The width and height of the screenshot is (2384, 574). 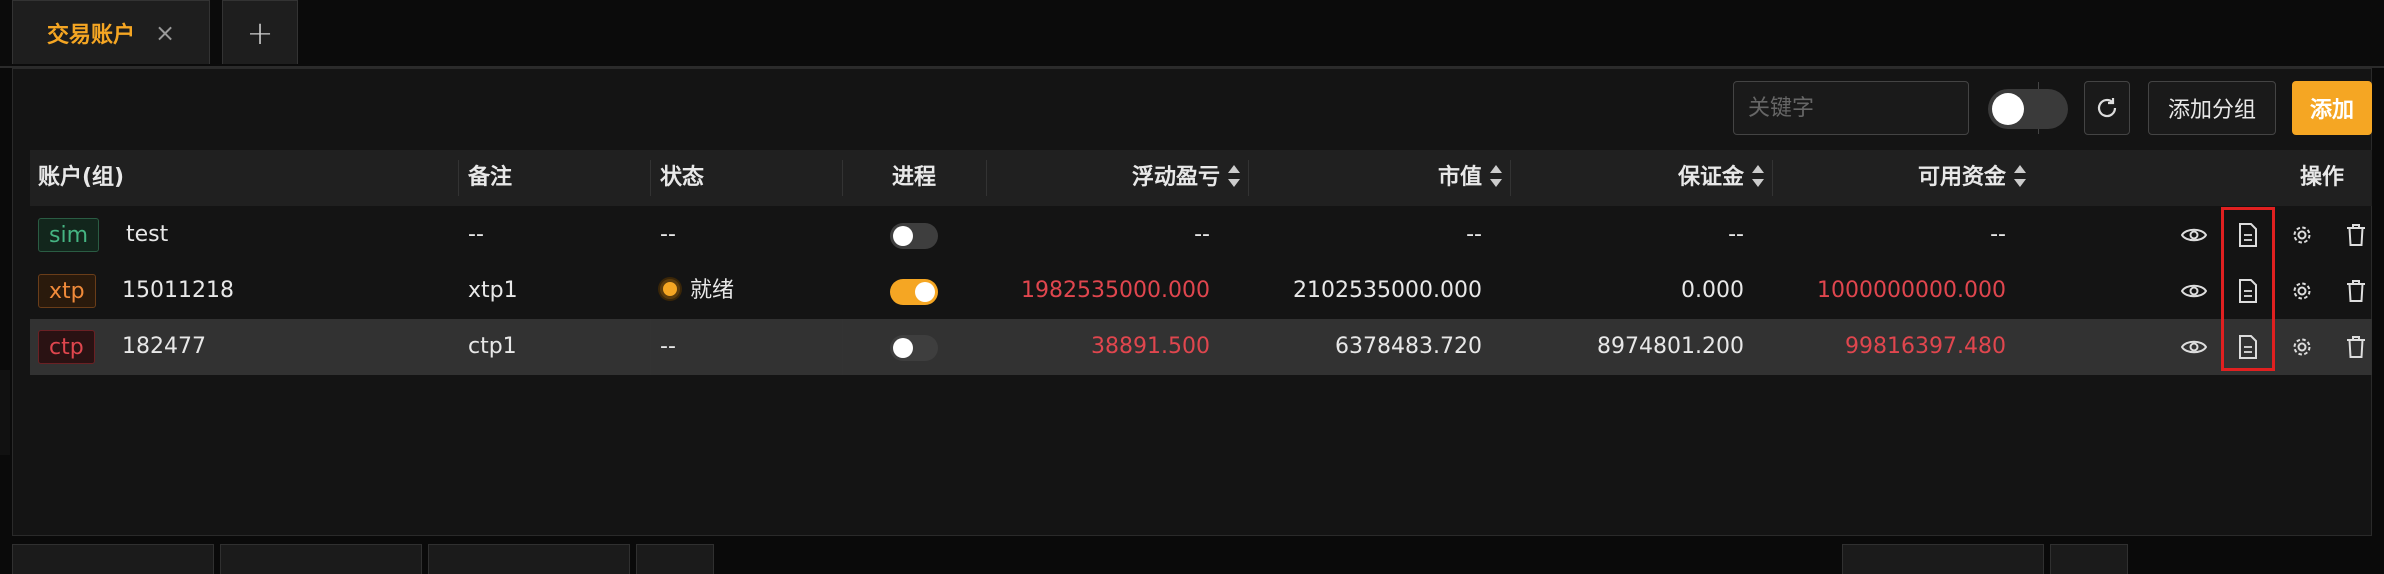 What do you see at coordinates (682, 177) in the screenshot?
I see `header-status: 状态` at bounding box center [682, 177].